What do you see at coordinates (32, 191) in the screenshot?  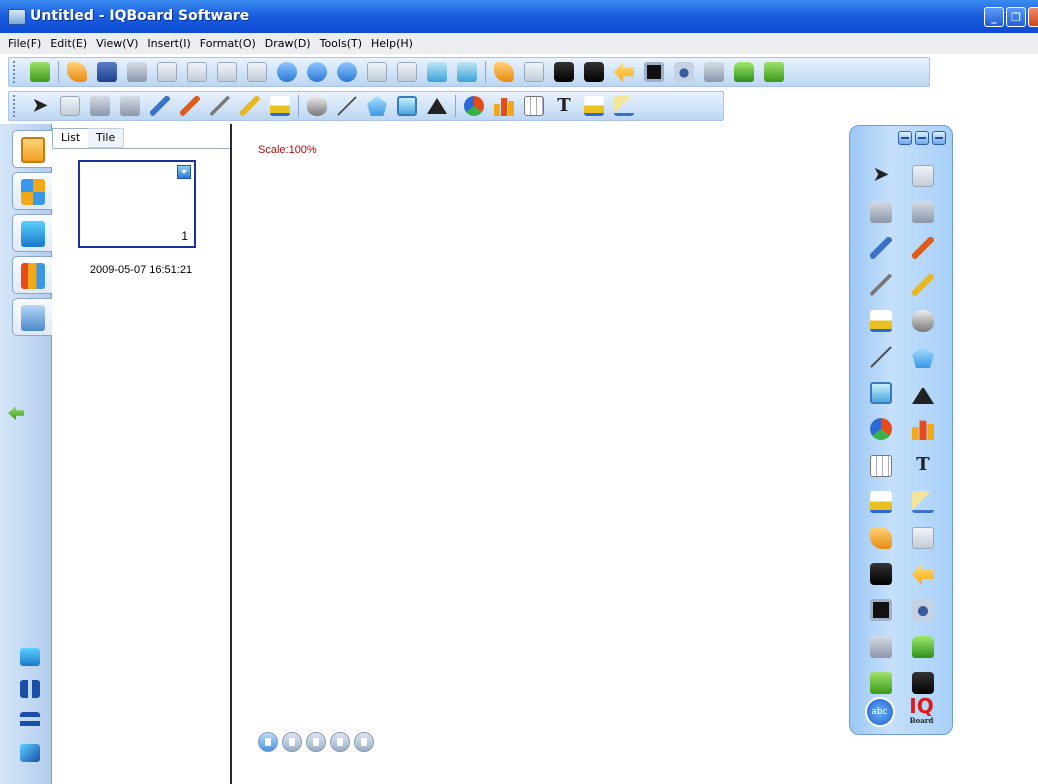 I see `tab-structure` at bounding box center [32, 191].